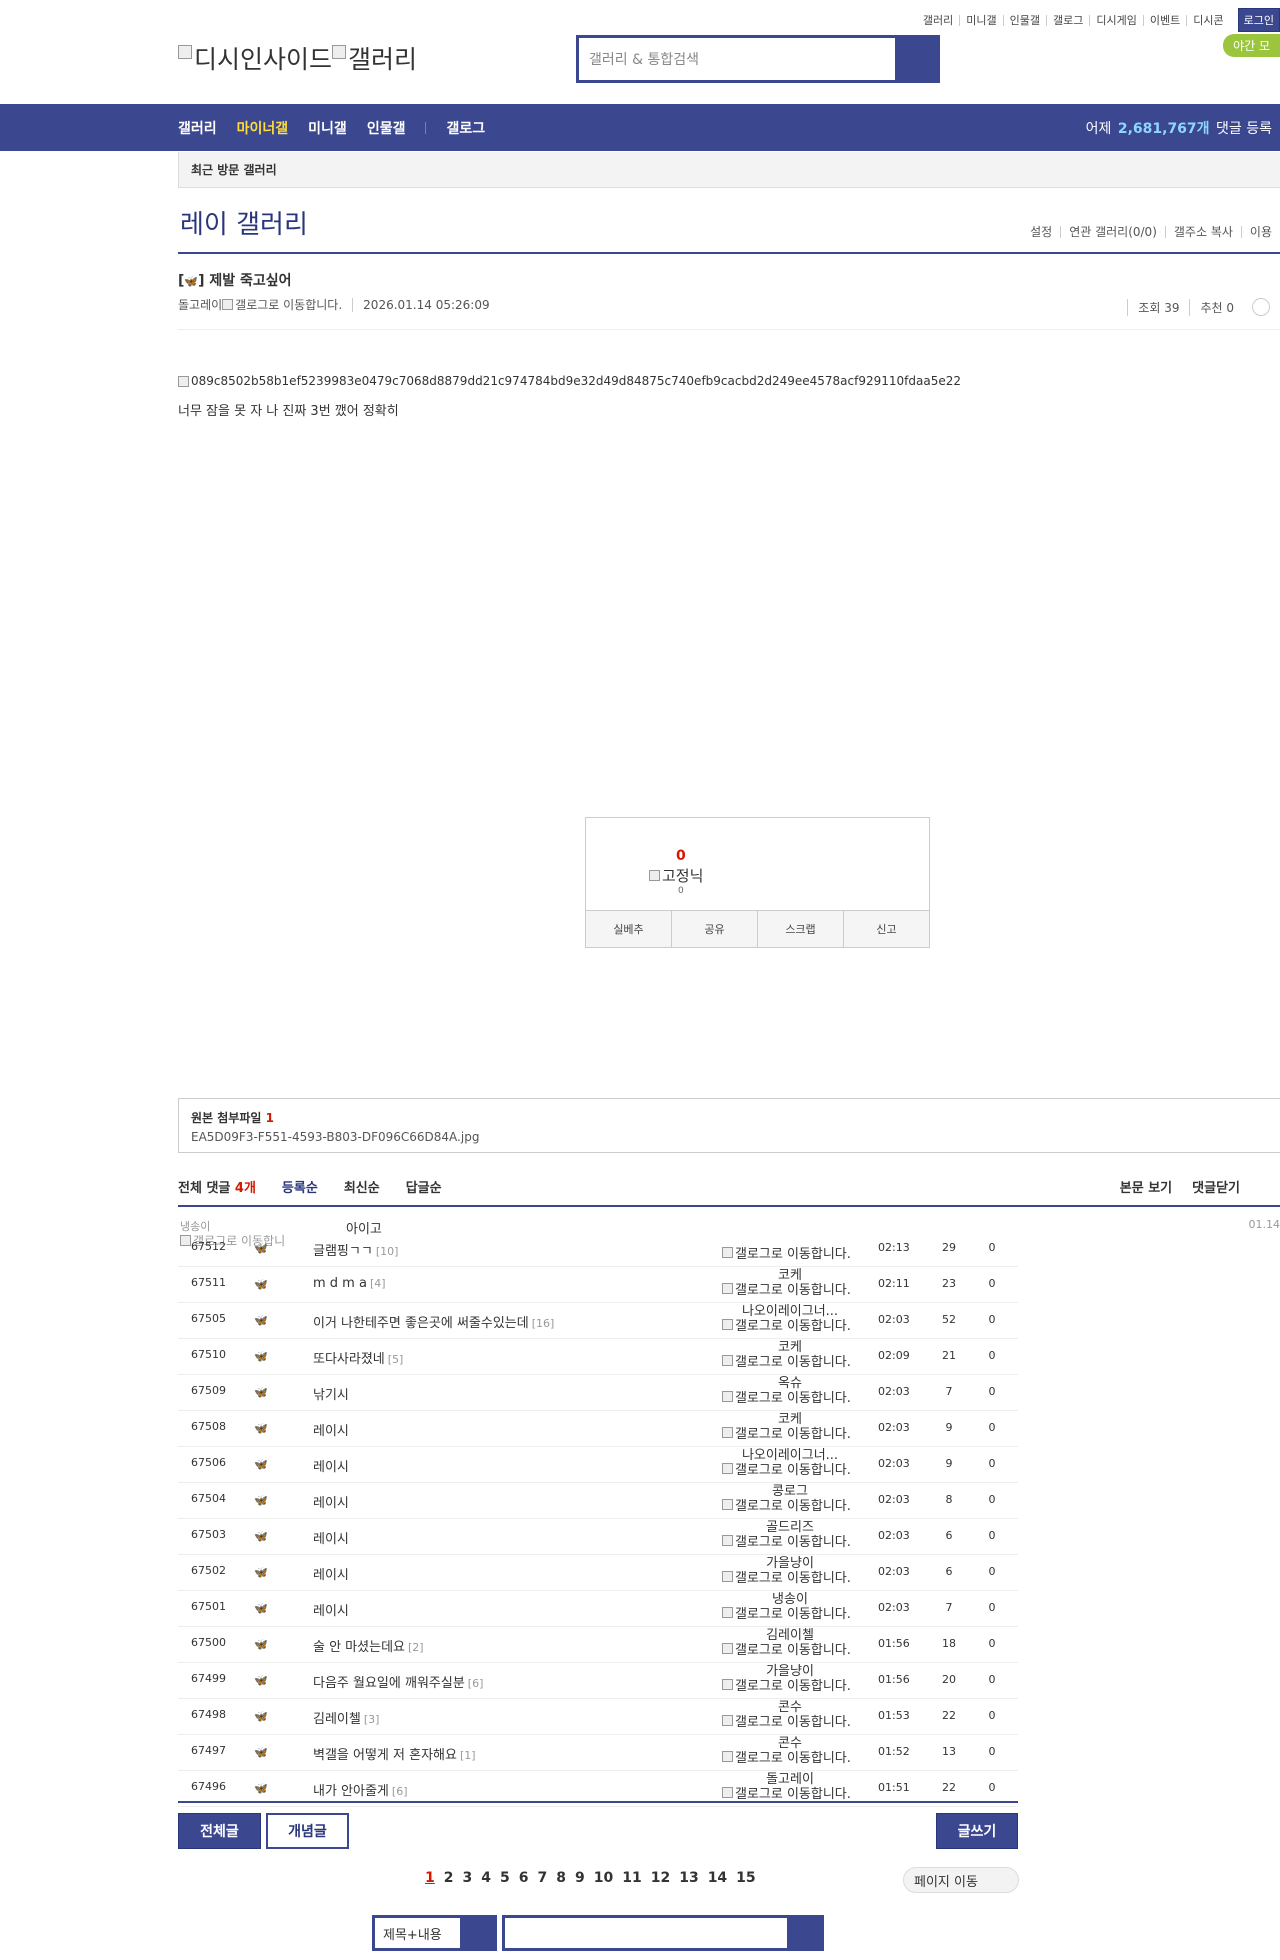 The height and width of the screenshot is (1960, 1280). I want to click on page-link: 11, so click(631, 1878).